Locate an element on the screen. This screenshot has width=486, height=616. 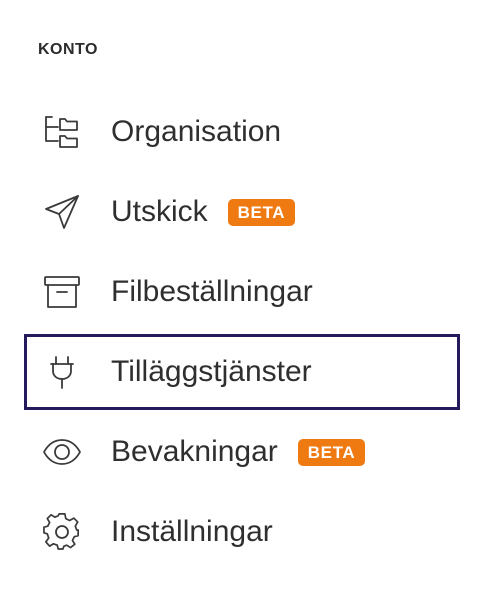
menu-item-organisation: Organisation is located at coordinates (242, 132).